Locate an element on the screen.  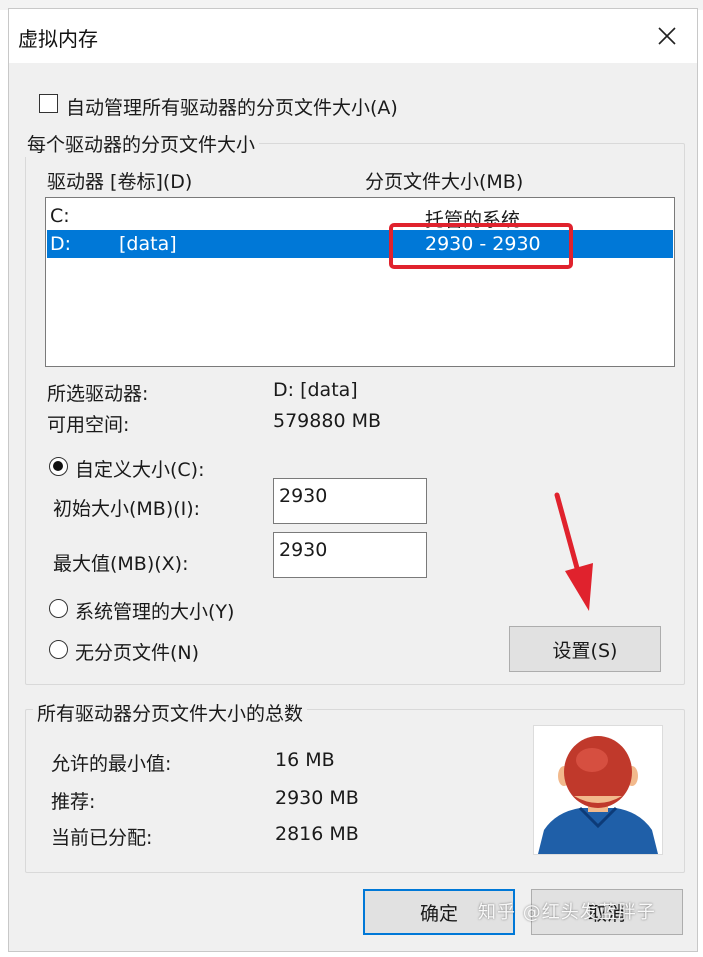
auto-manage-label: 自动管理所有驱动器的分页文件大小(A) is located at coordinates (232, 106).